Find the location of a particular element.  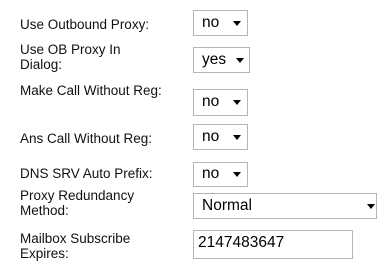

ans-call-without-reg-value: no is located at coordinates (211, 136).